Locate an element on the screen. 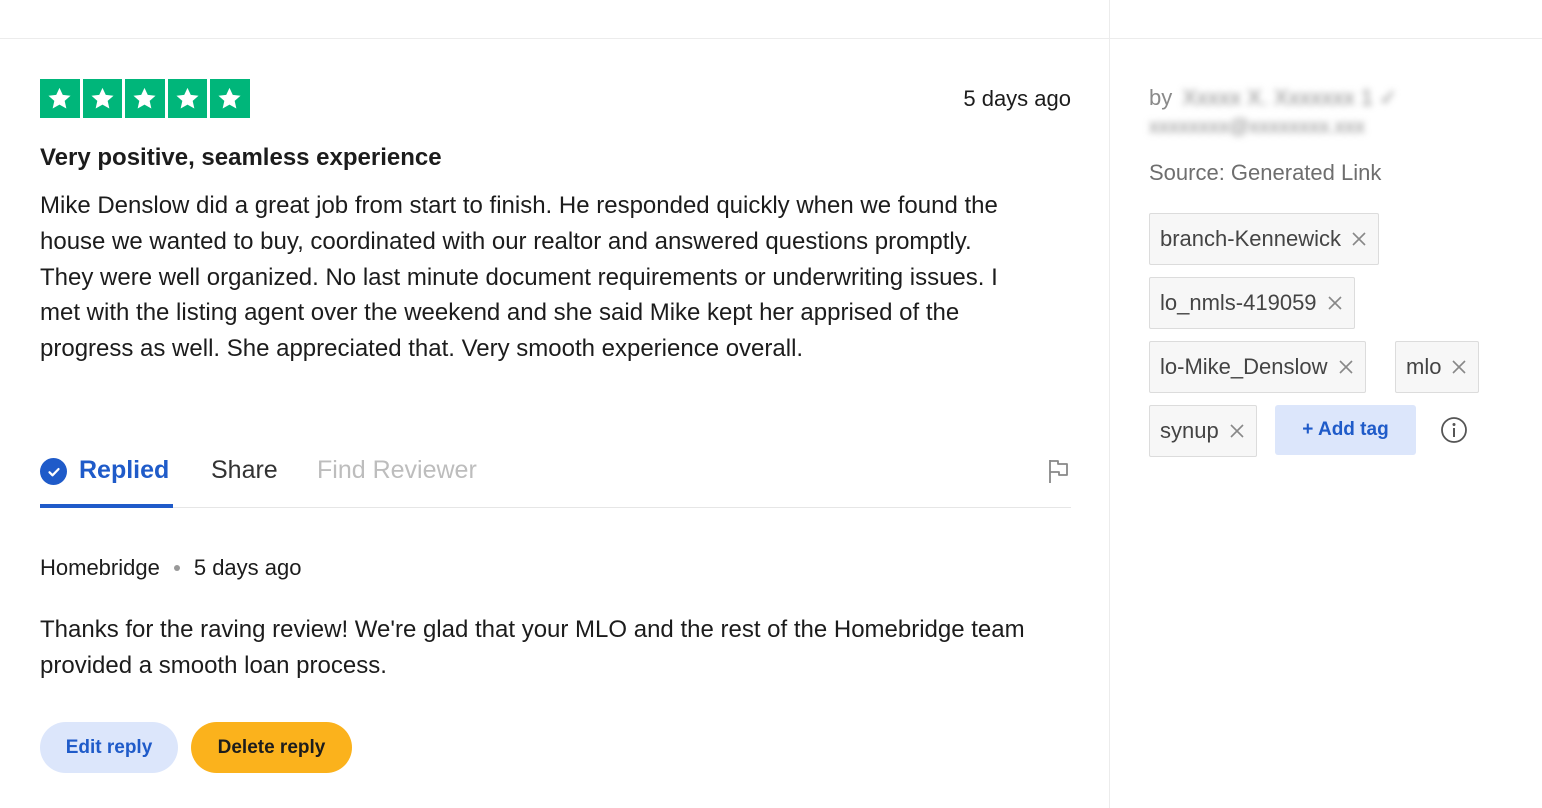 The image size is (1542, 808). star-rating is located at coordinates (145, 98).